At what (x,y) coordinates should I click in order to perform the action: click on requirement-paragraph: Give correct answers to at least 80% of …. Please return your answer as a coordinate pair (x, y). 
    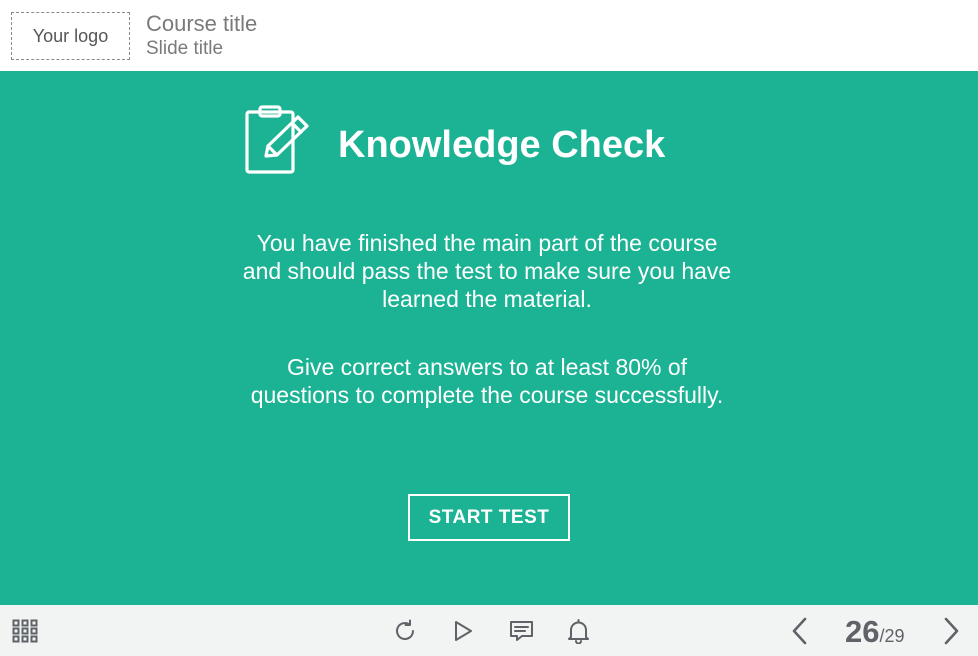
    Looking at the image, I should click on (487, 381).